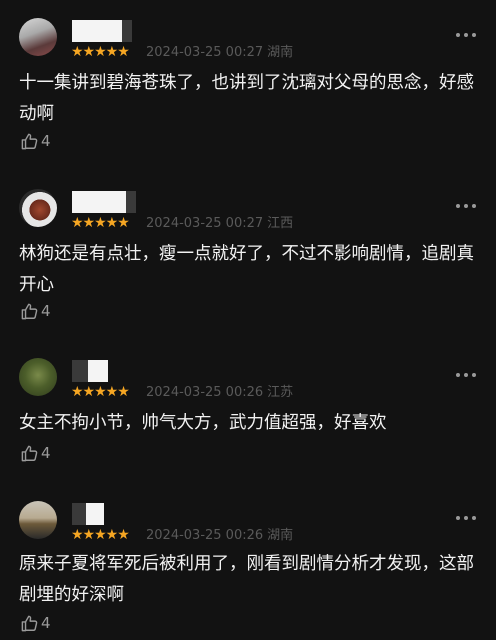  Describe the element at coordinates (280, 223) in the screenshot. I see `comment-location: 江西` at that location.